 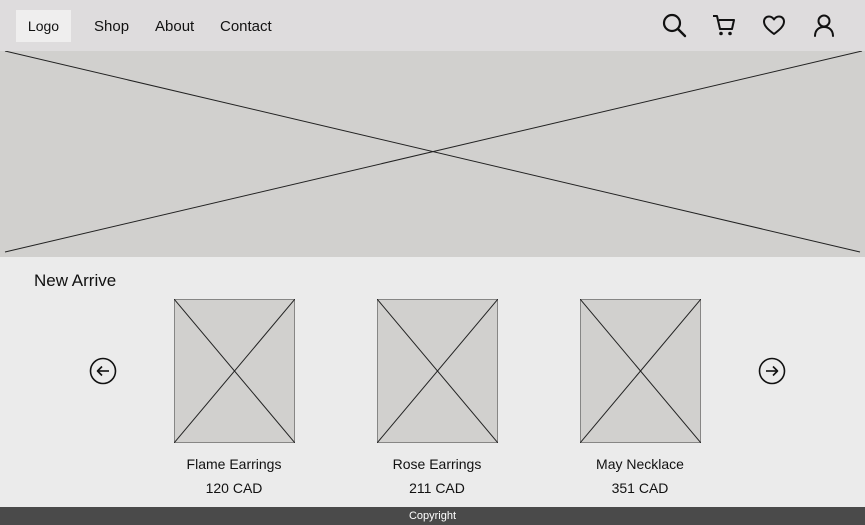 What do you see at coordinates (640, 488) in the screenshot?
I see `product-price: 351 CAD` at bounding box center [640, 488].